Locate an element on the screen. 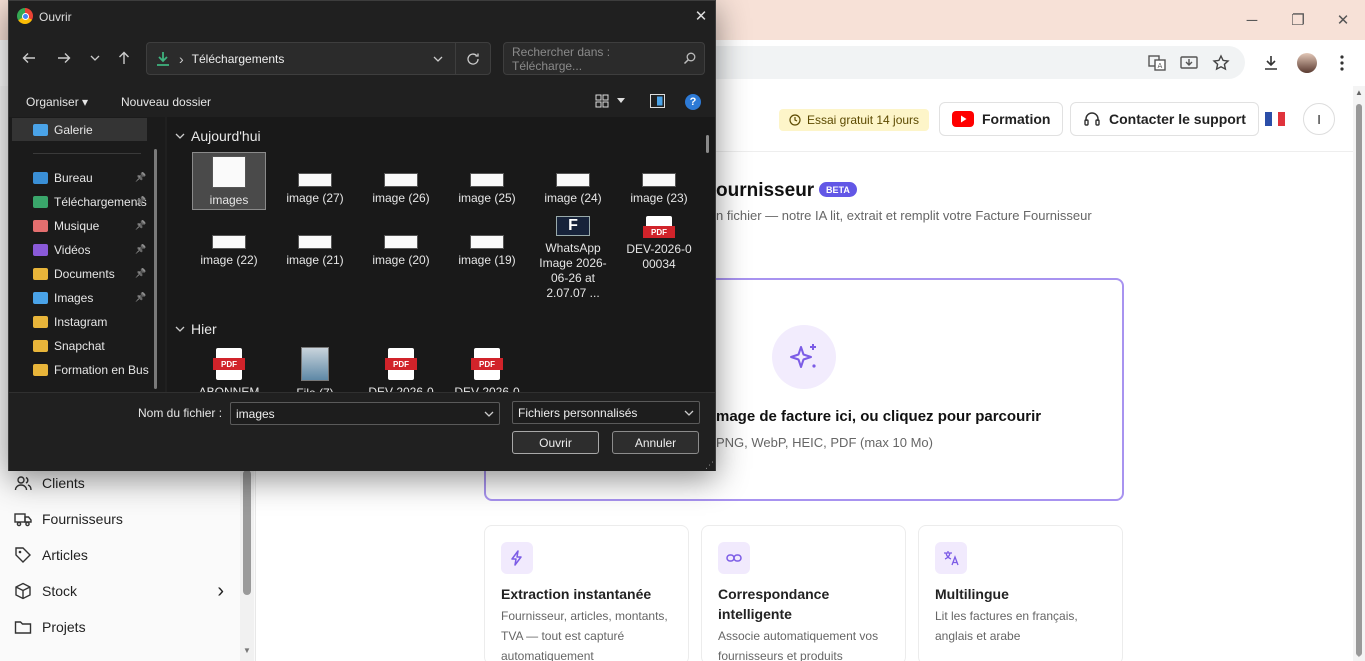 The image size is (1365, 661). resize-grip-icon: ⋰ is located at coordinates (709, 465).